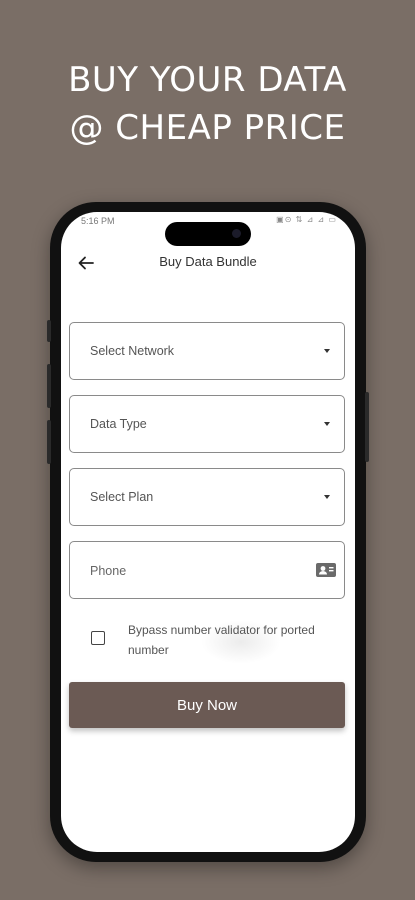 This screenshot has width=415, height=900. What do you see at coordinates (207, 104) in the screenshot?
I see `promo-headline: BUY YOUR DATA @ CHEAP PRICE` at bounding box center [207, 104].